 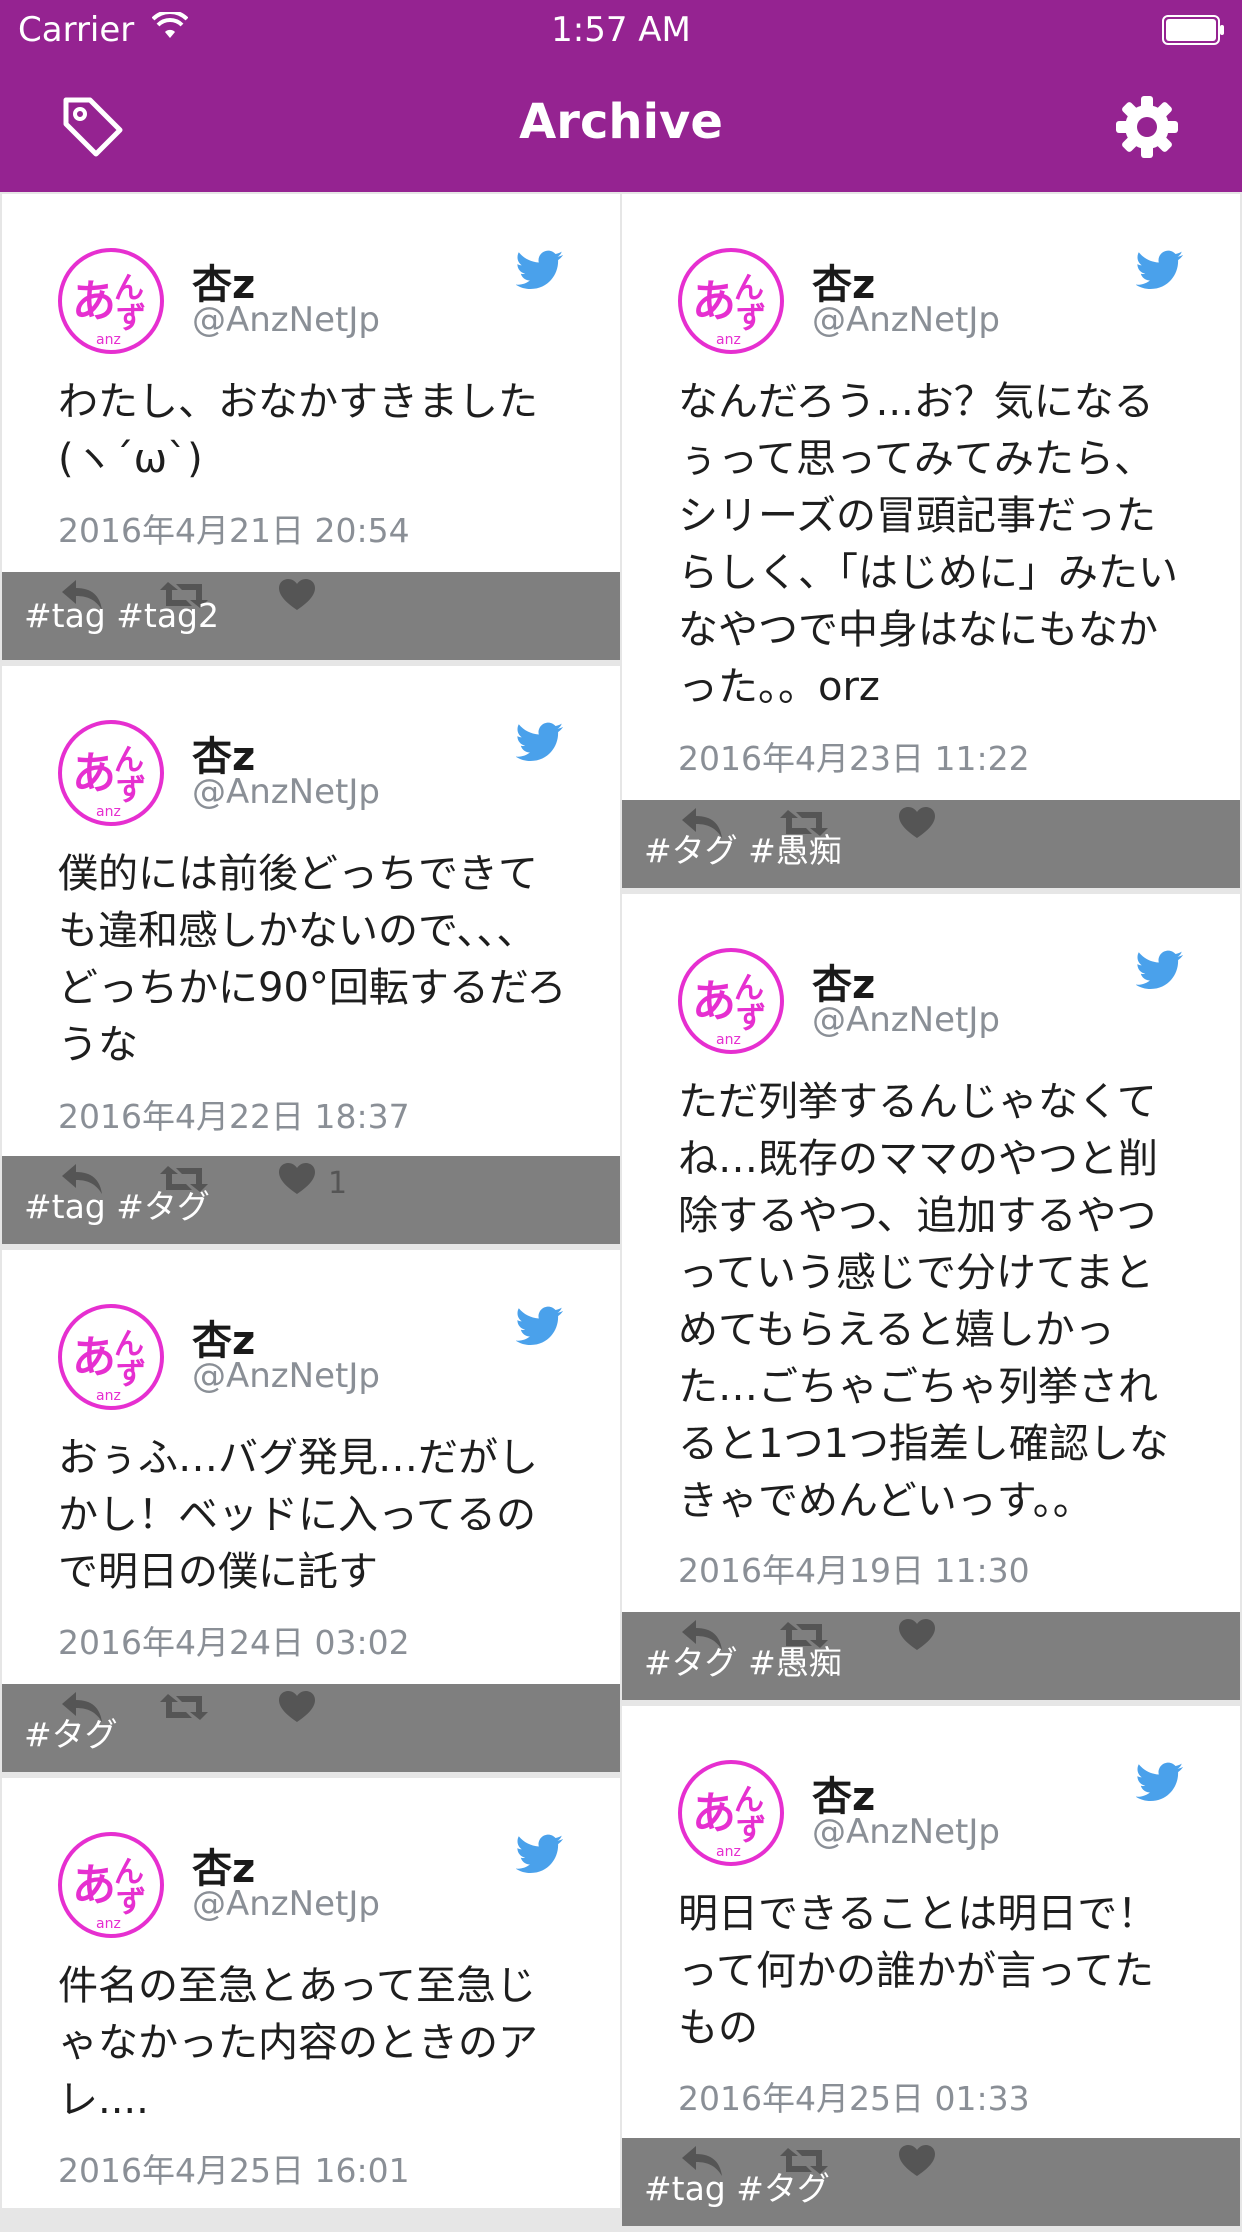 What do you see at coordinates (1193, 30) in the screenshot?
I see `battery-icon` at bounding box center [1193, 30].